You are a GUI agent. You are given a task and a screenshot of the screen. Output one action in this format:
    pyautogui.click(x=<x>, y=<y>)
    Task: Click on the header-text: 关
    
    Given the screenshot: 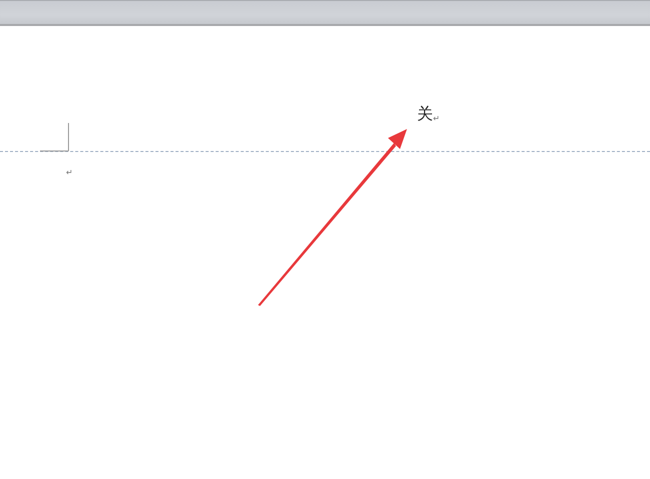 What is the action you would take?
    pyautogui.click(x=425, y=114)
    